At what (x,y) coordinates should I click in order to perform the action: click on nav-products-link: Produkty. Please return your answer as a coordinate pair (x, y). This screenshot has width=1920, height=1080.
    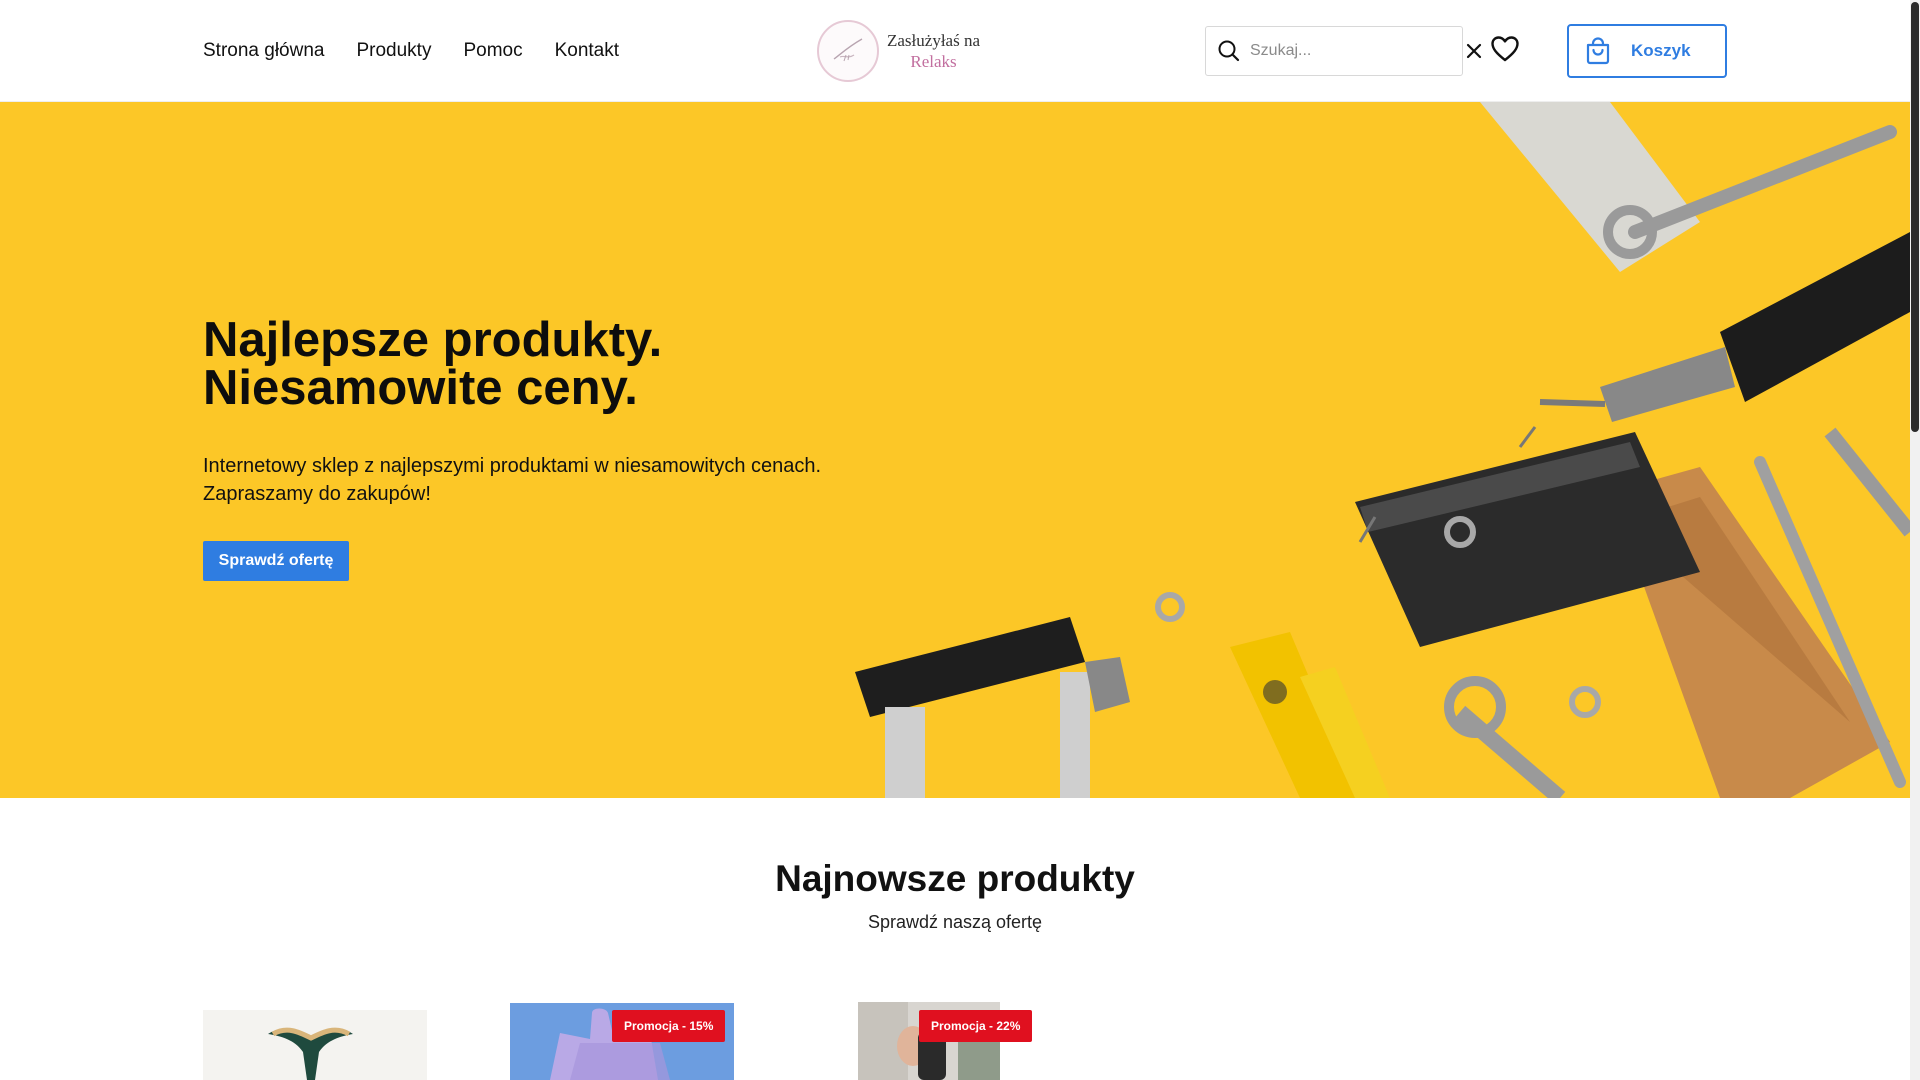
    Looking at the image, I should click on (393, 51).